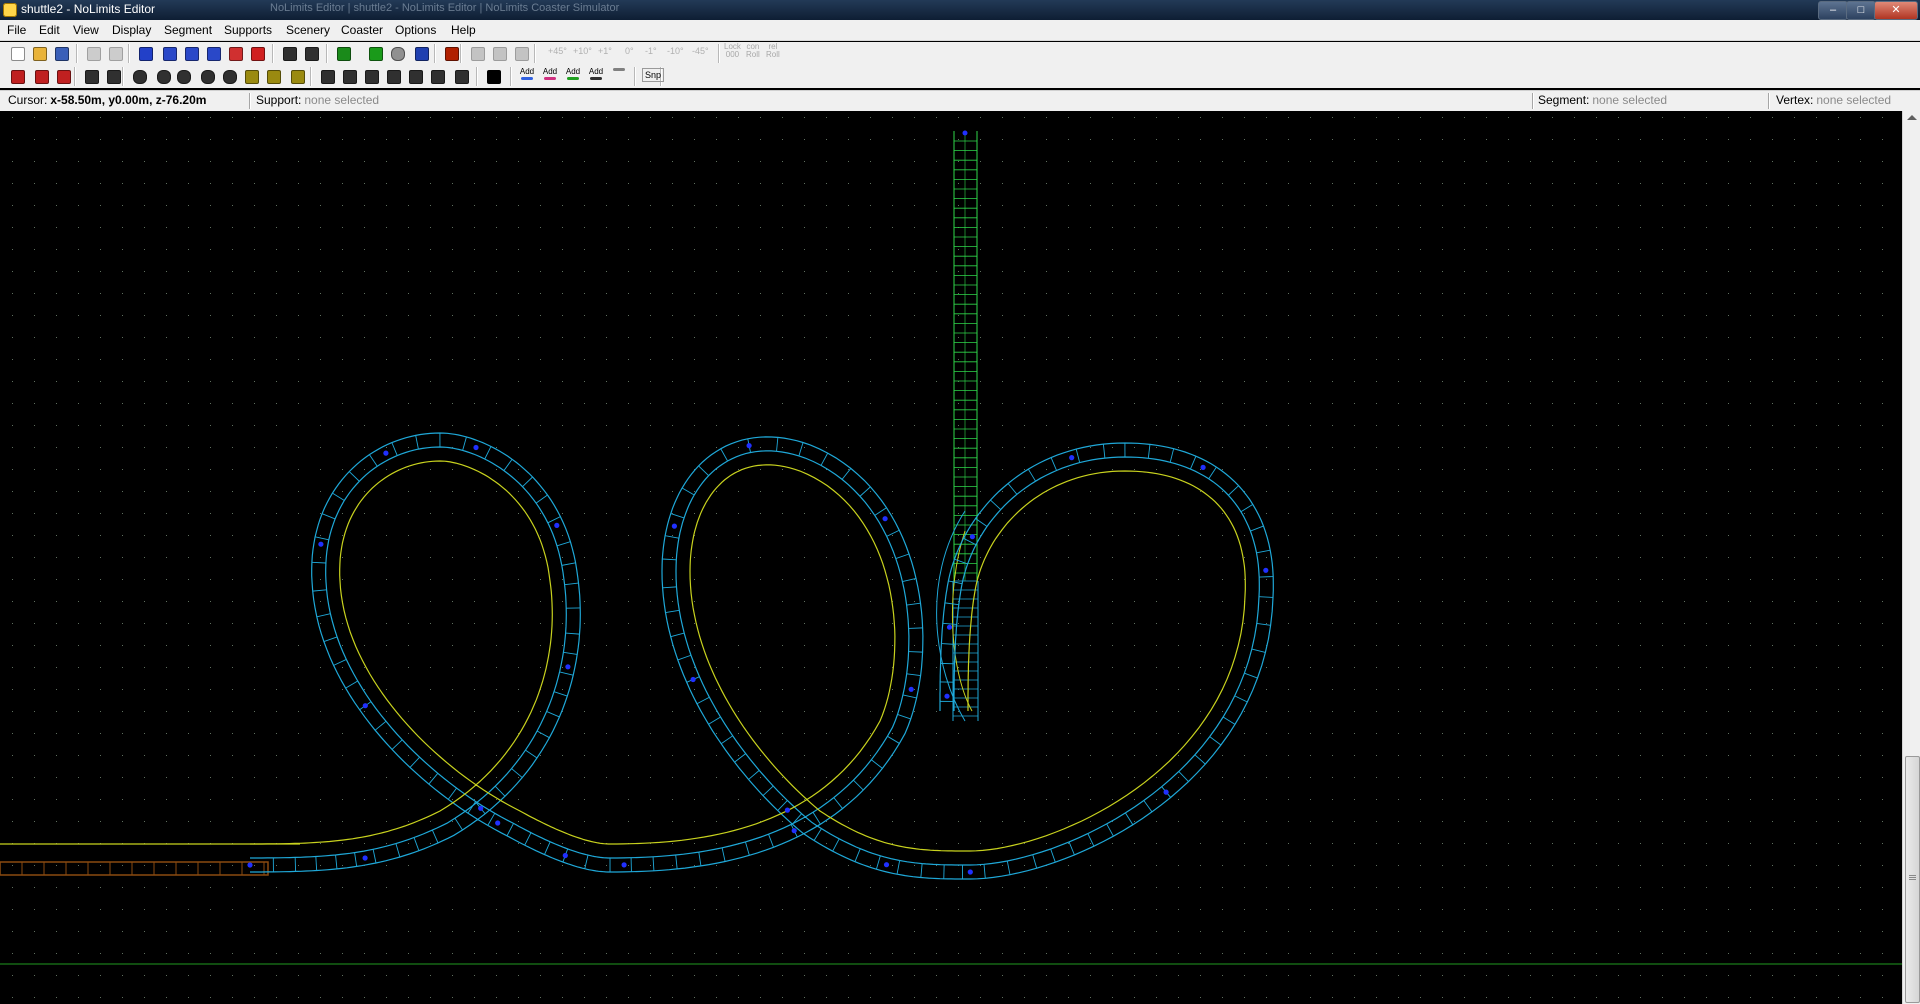 Image resolution: width=1920 pixels, height=1004 pixels. Describe the element at coordinates (1769, 101) in the screenshot. I see `status-divider` at that location.